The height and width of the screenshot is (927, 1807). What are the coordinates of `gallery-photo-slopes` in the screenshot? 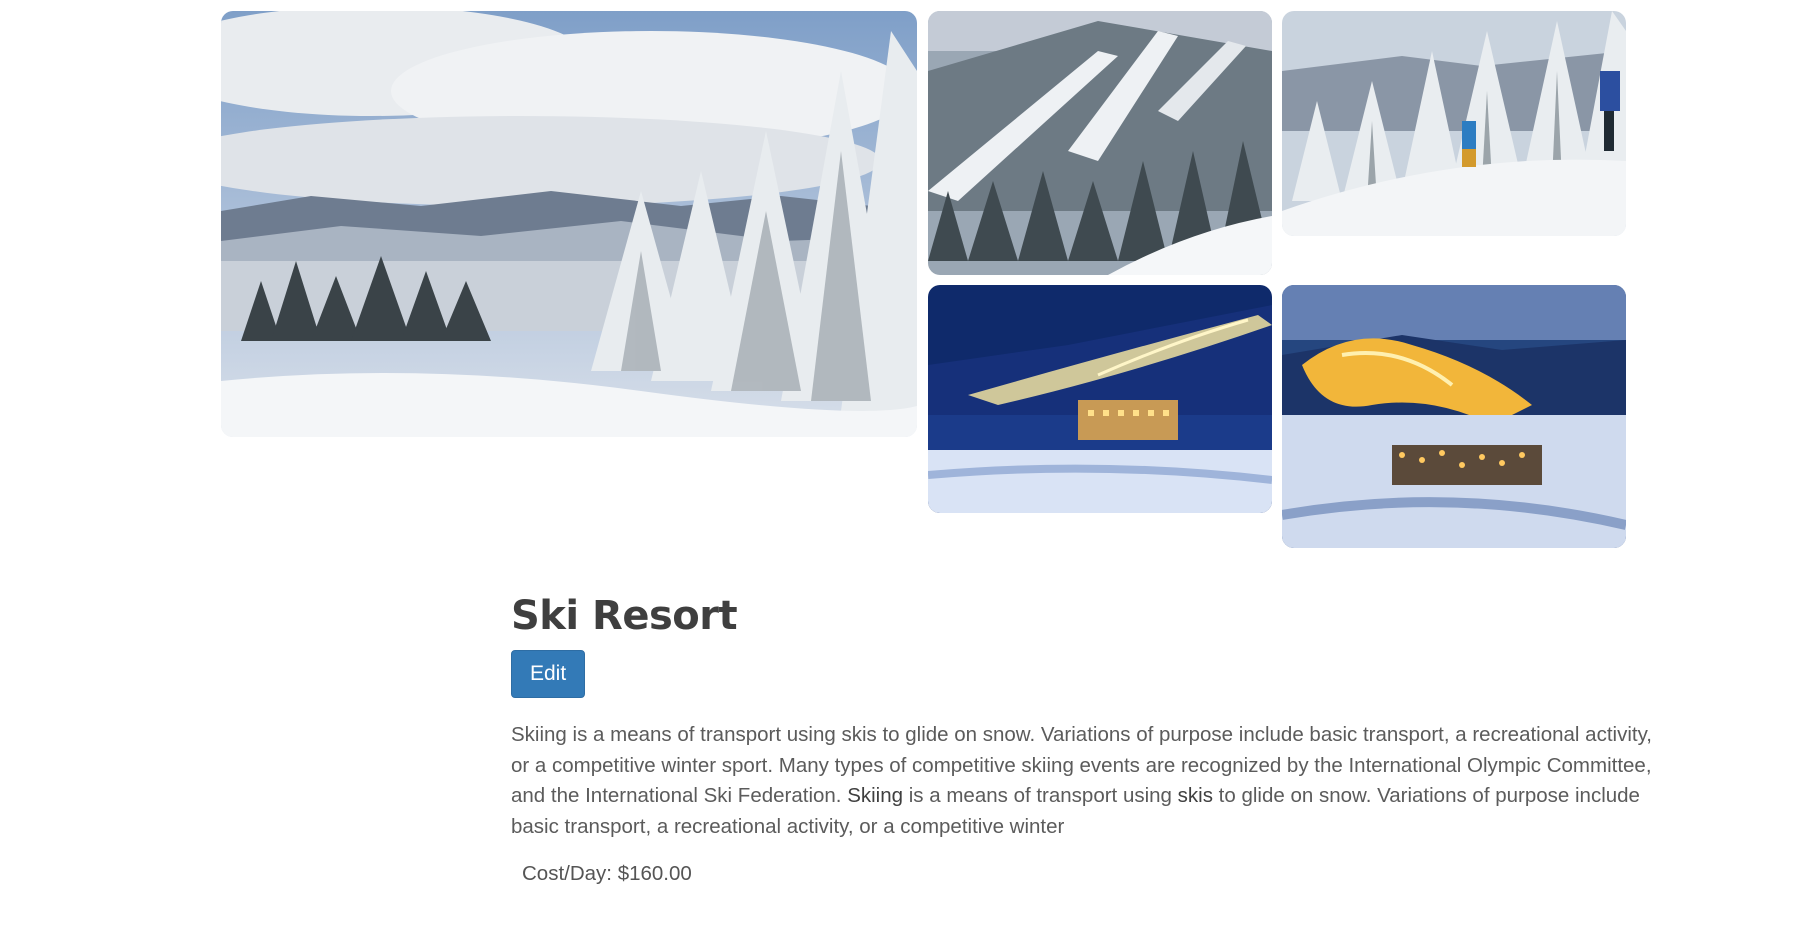 It's located at (1100, 143).